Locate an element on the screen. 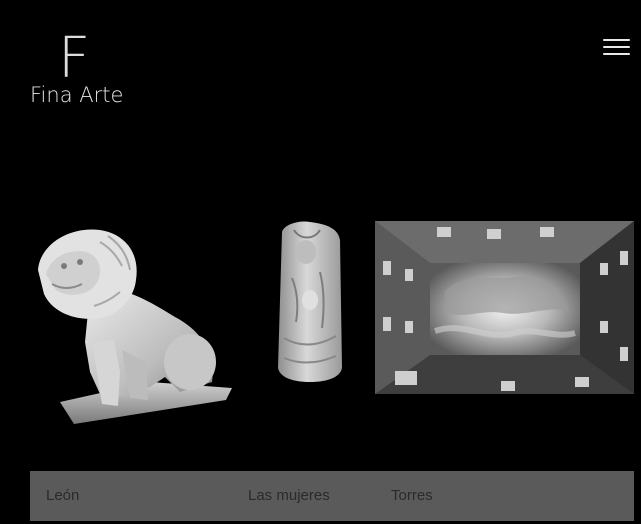  hamburger-menu-icon is located at coordinates (617, 48).